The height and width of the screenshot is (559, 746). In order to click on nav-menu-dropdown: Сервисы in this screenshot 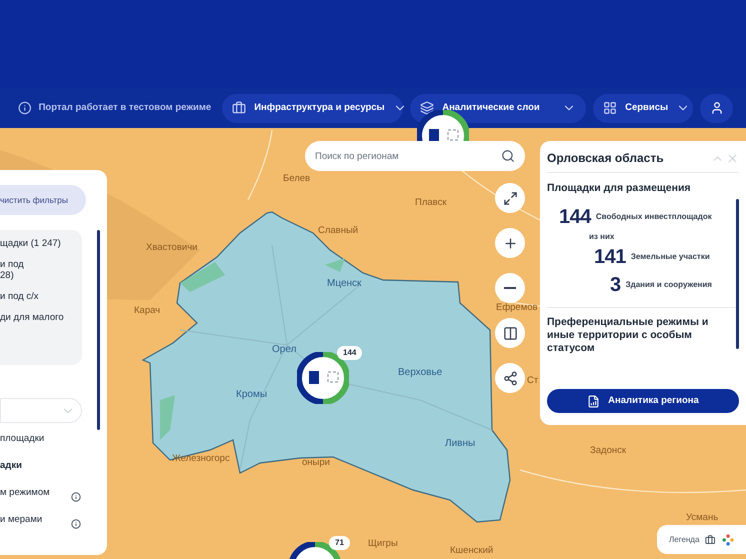, I will do `click(643, 108)`.